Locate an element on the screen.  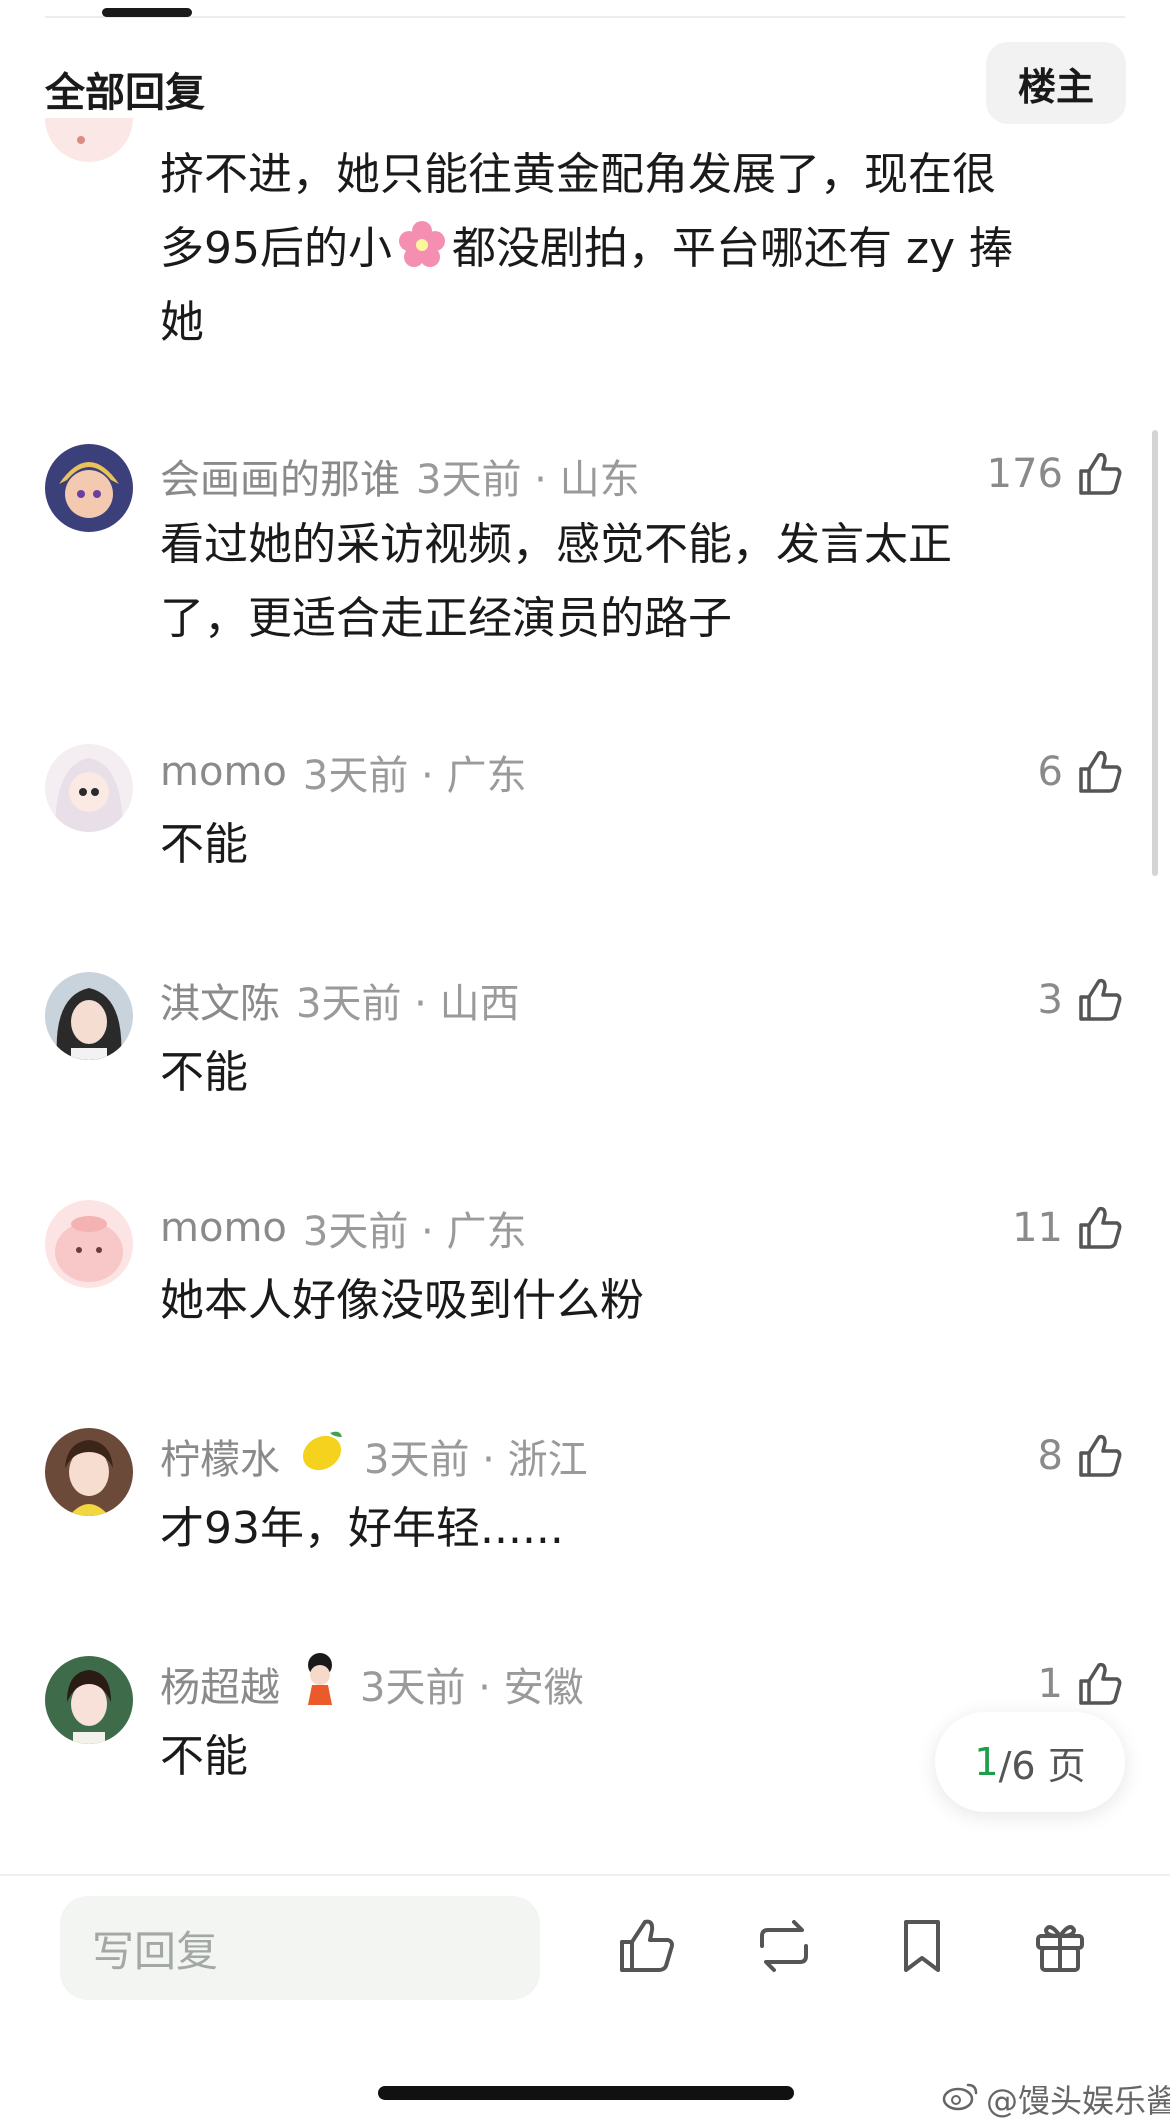
comment-line: 多95后的小 都没剧拍，平台哪还有 zy 捧 is located at coordinates (630, 249).